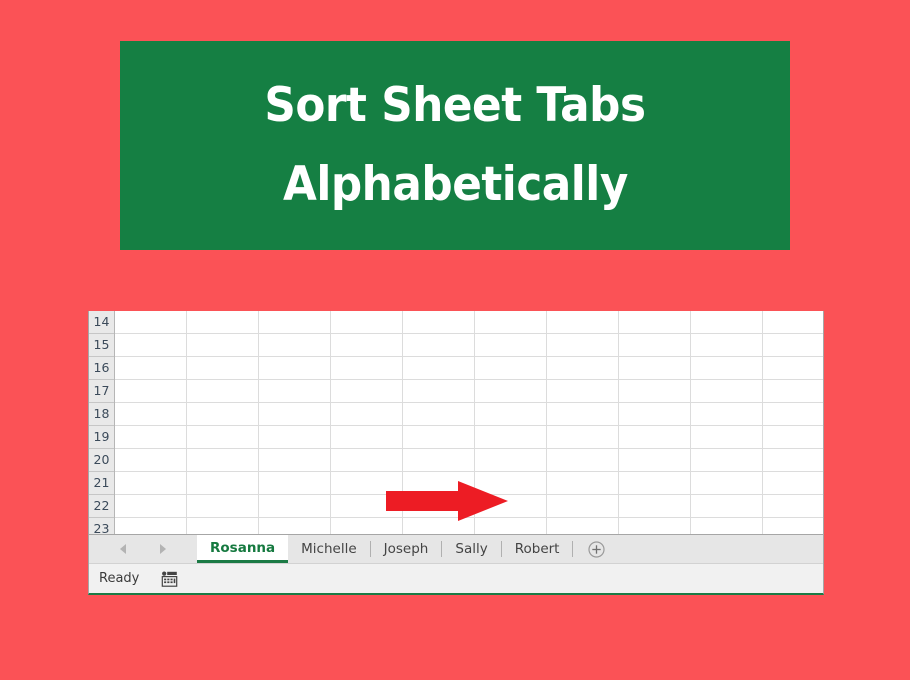 The image size is (910, 680). I want to click on accessibility-checker-icon, so click(169, 579).